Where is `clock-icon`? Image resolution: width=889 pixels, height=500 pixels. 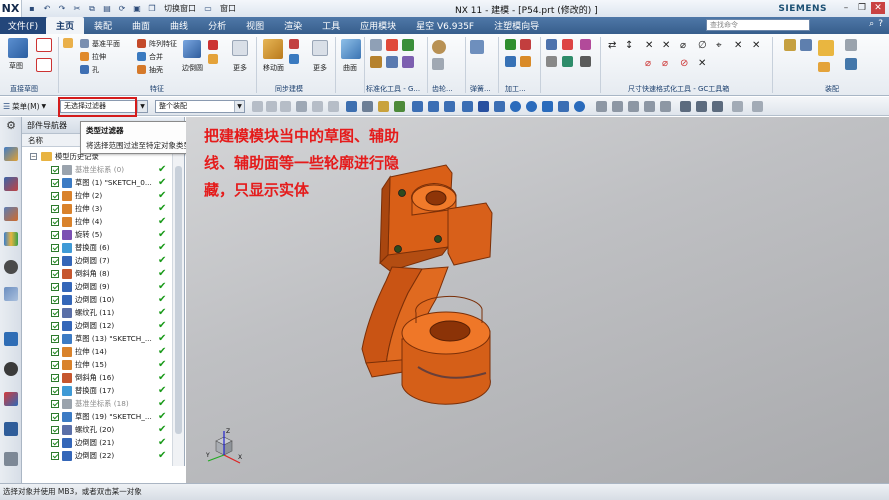
clock-icon is located at coordinates (11, 369).